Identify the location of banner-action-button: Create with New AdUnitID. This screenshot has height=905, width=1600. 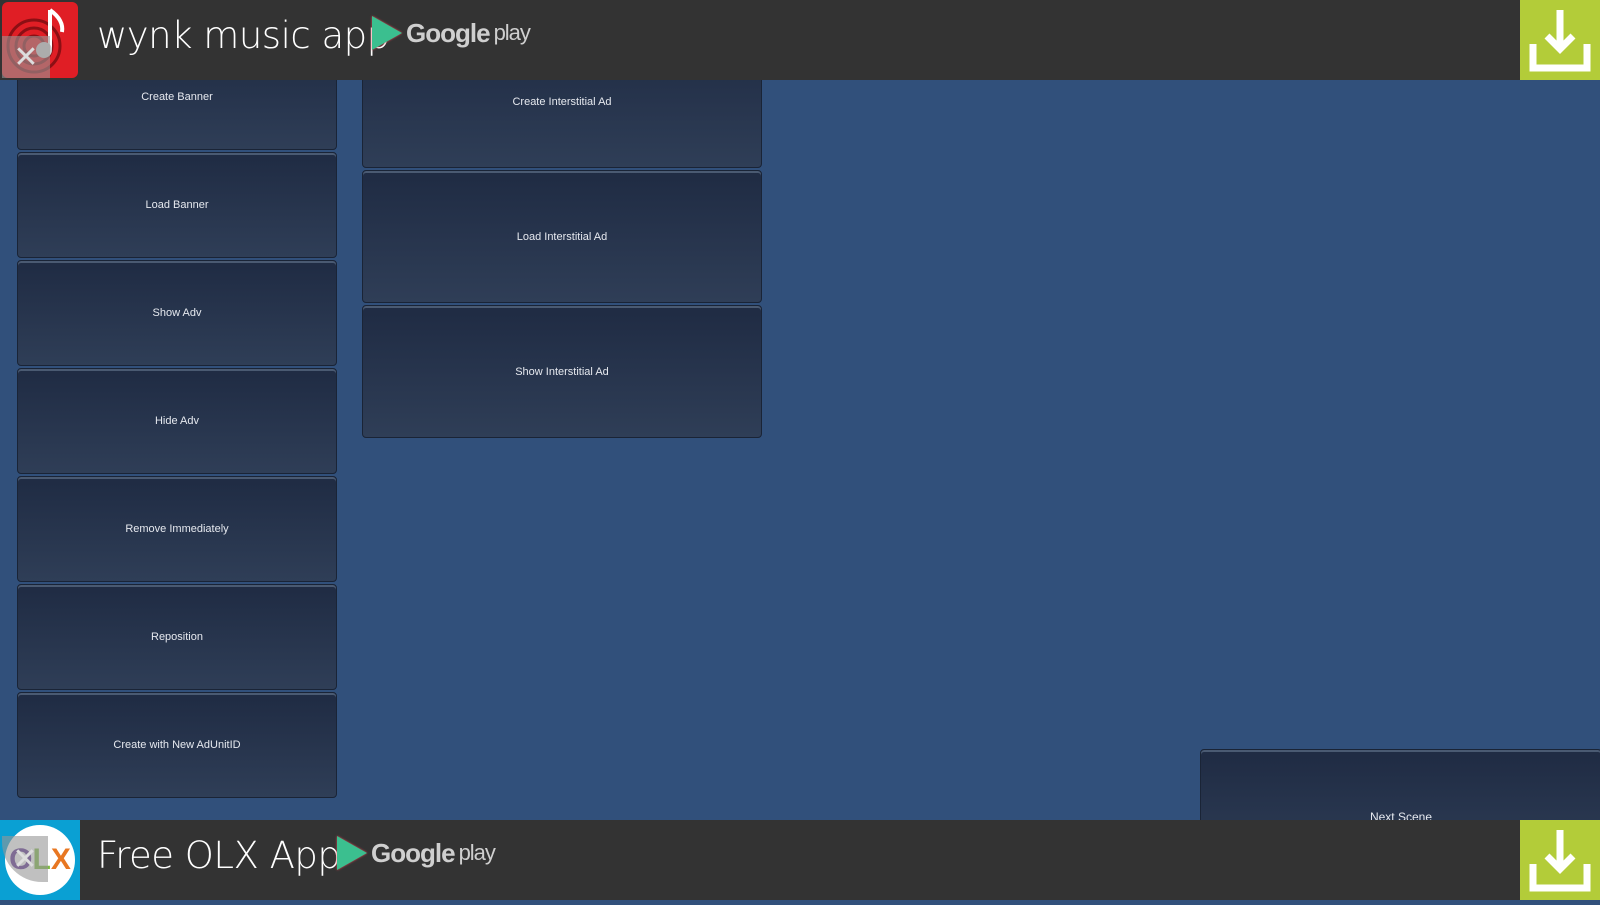
(177, 745).